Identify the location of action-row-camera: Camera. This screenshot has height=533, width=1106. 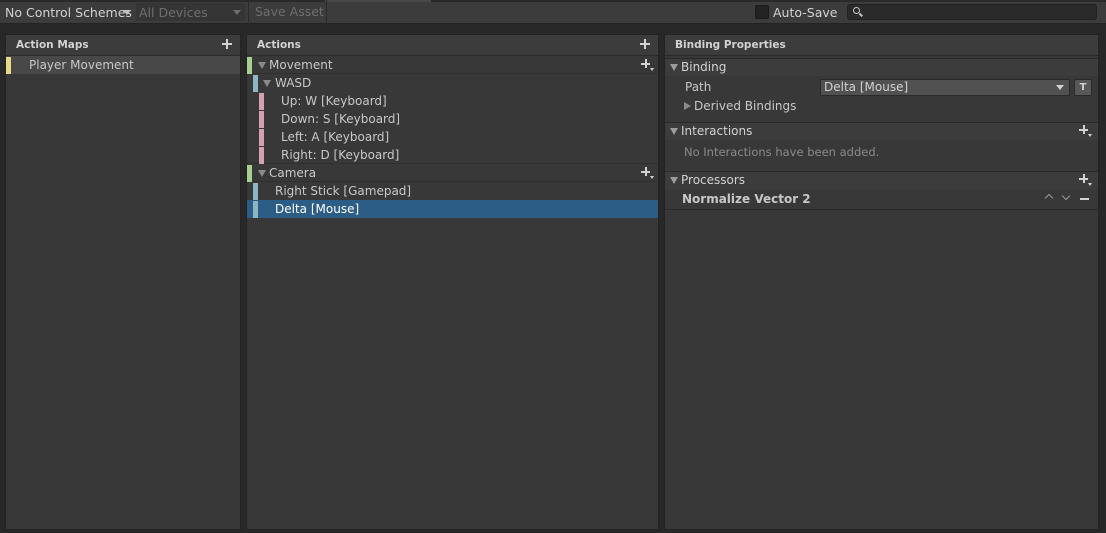
(452, 173).